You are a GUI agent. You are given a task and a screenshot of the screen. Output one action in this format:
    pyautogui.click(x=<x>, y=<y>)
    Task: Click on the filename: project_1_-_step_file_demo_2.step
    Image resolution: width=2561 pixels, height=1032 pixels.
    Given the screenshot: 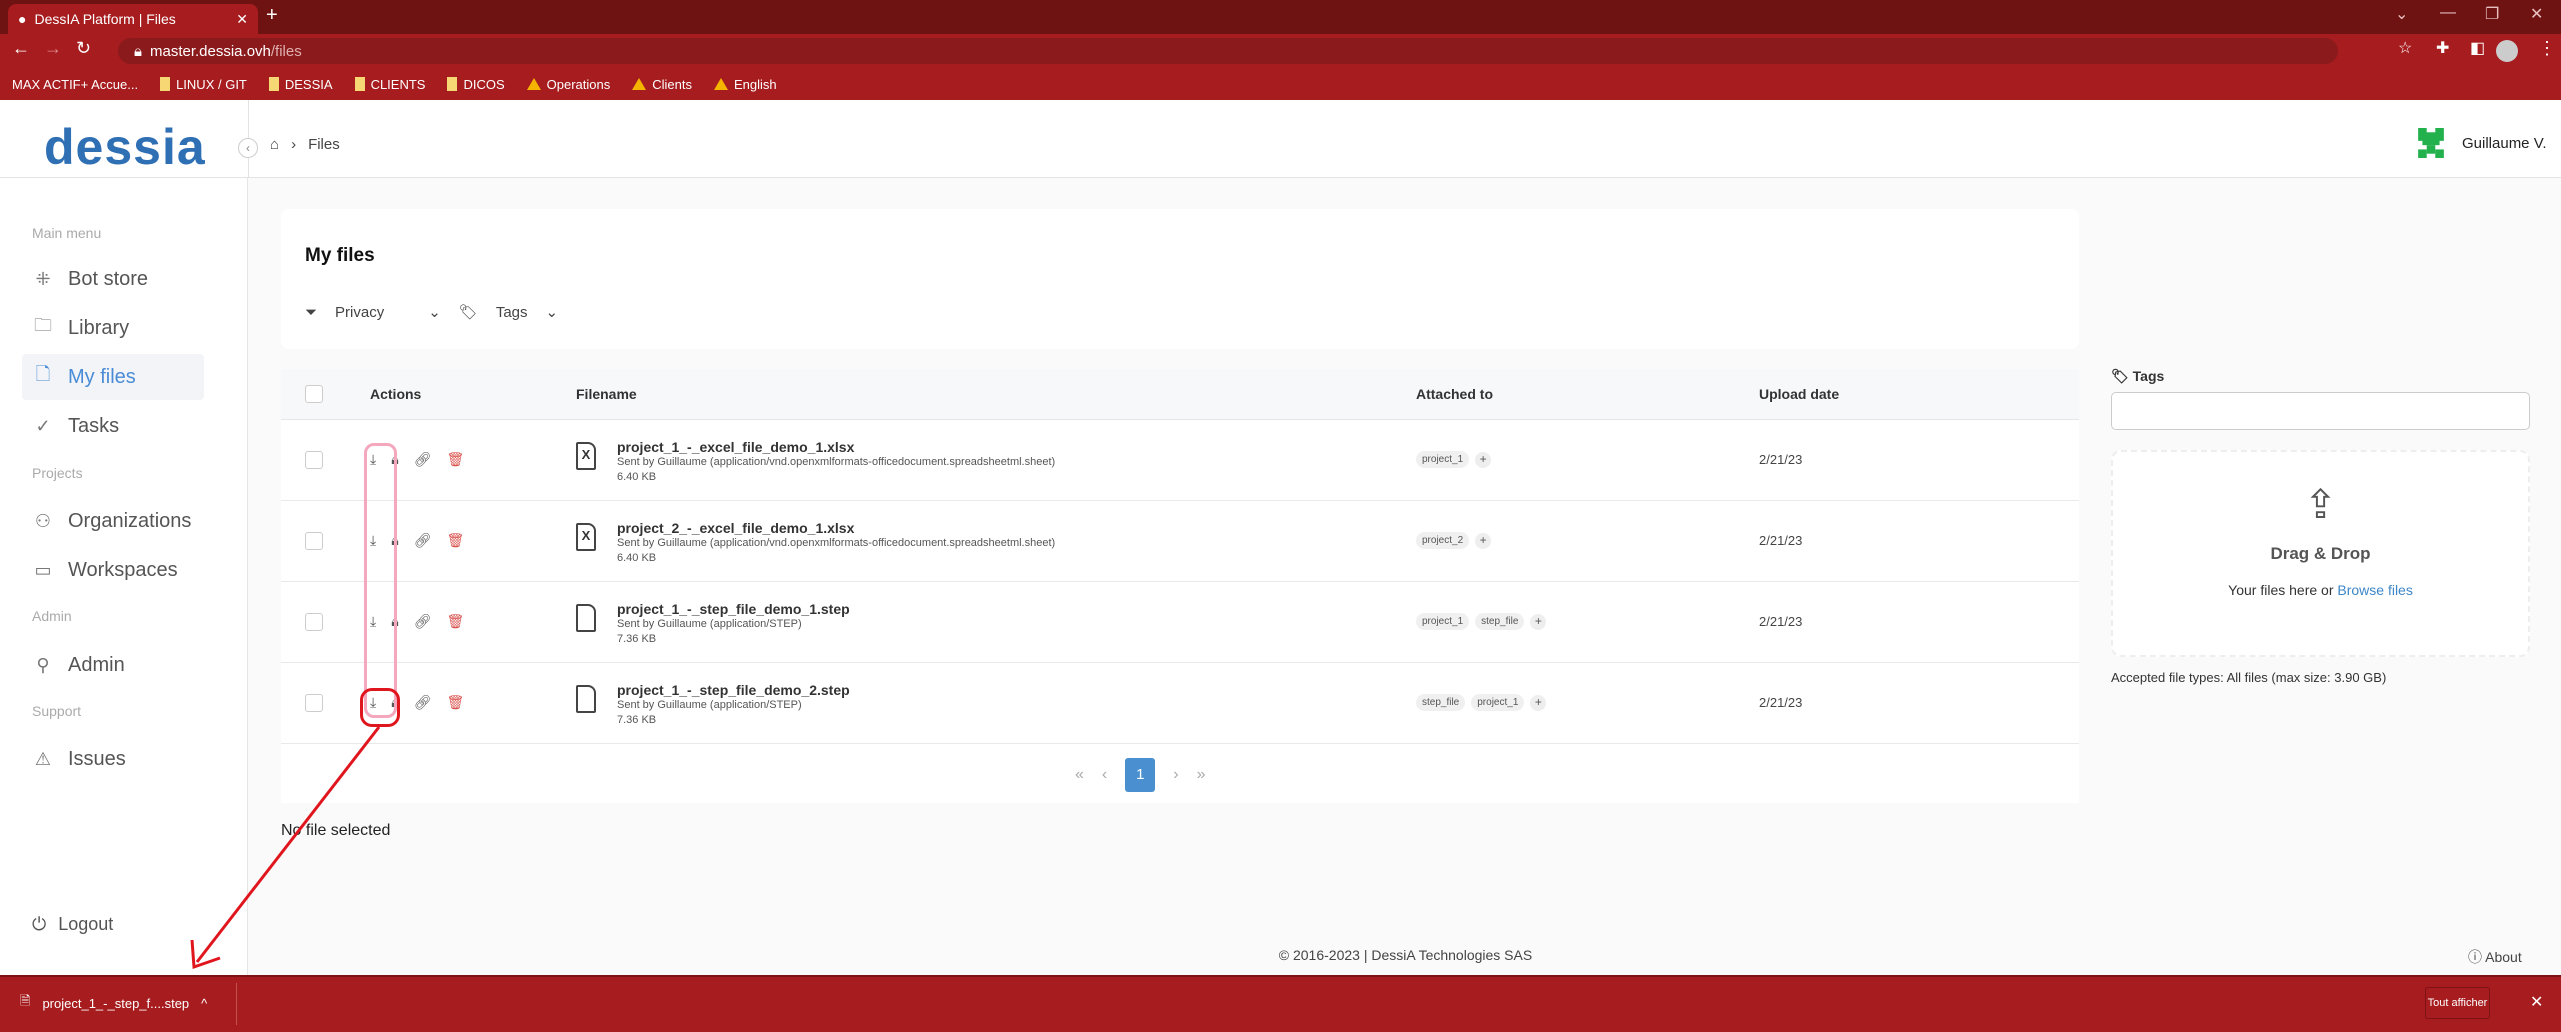 What is the action you would take?
    pyautogui.click(x=733, y=690)
    